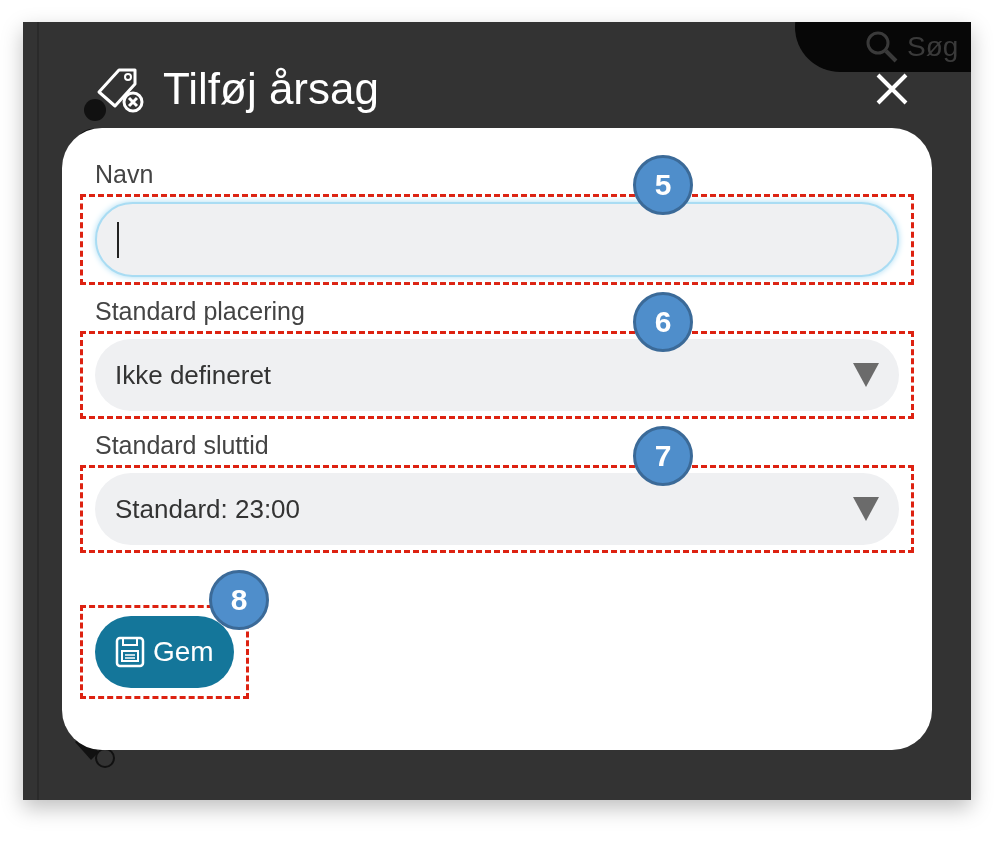 Image resolution: width=1008 pixels, height=842 pixels. Describe the element at coordinates (118, 239) in the screenshot. I see `text-cursor` at that location.